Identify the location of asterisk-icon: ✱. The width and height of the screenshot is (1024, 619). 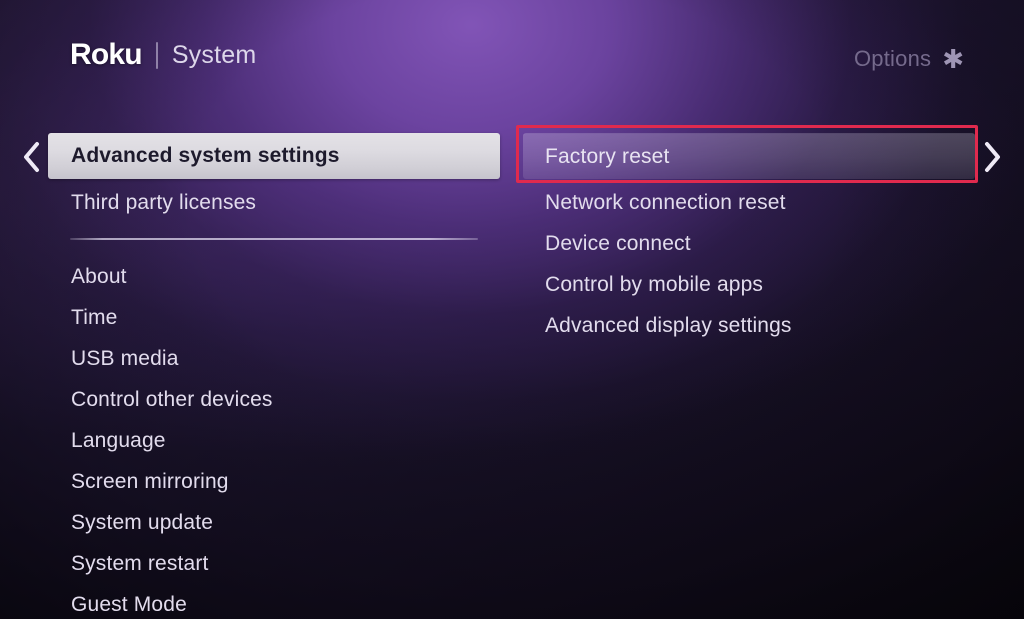
(953, 58).